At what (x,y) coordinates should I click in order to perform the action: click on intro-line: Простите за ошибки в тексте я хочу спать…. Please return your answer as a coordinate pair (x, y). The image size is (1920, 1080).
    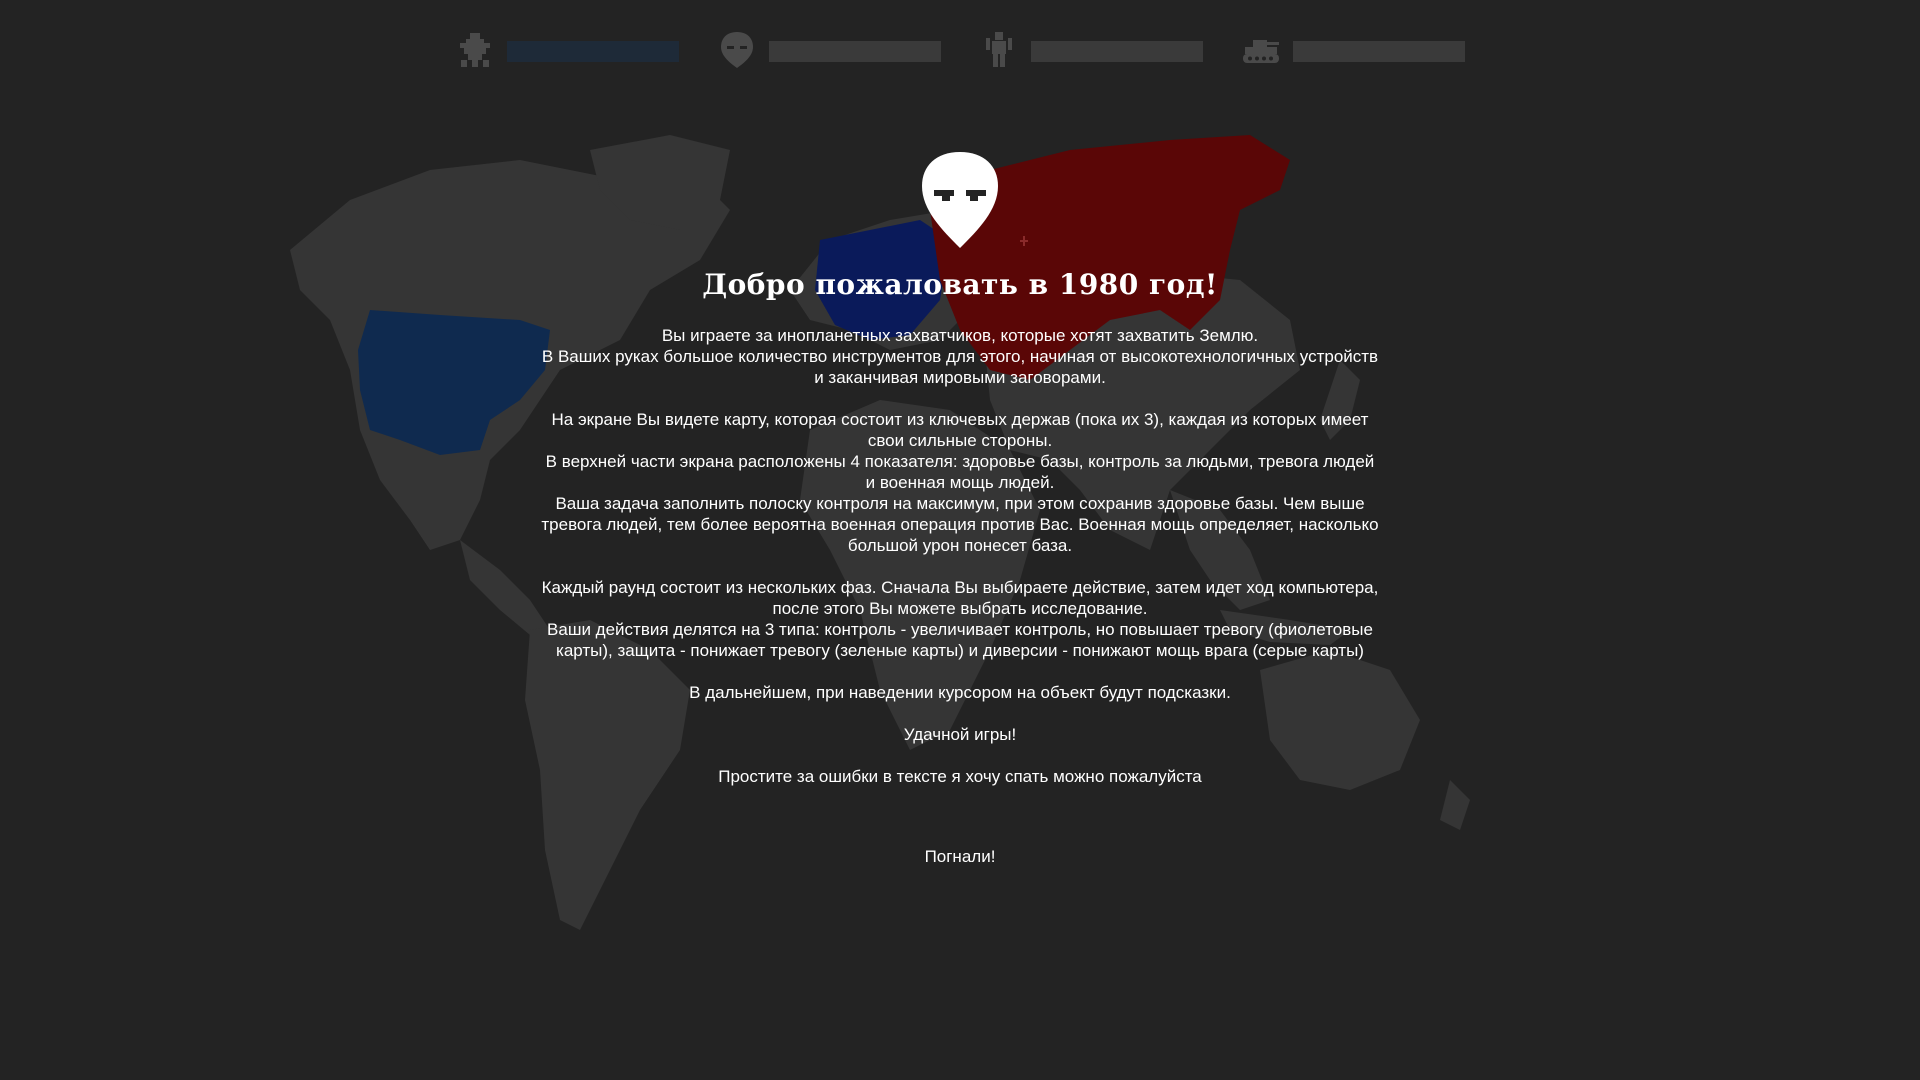
    Looking at the image, I should click on (960, 776).